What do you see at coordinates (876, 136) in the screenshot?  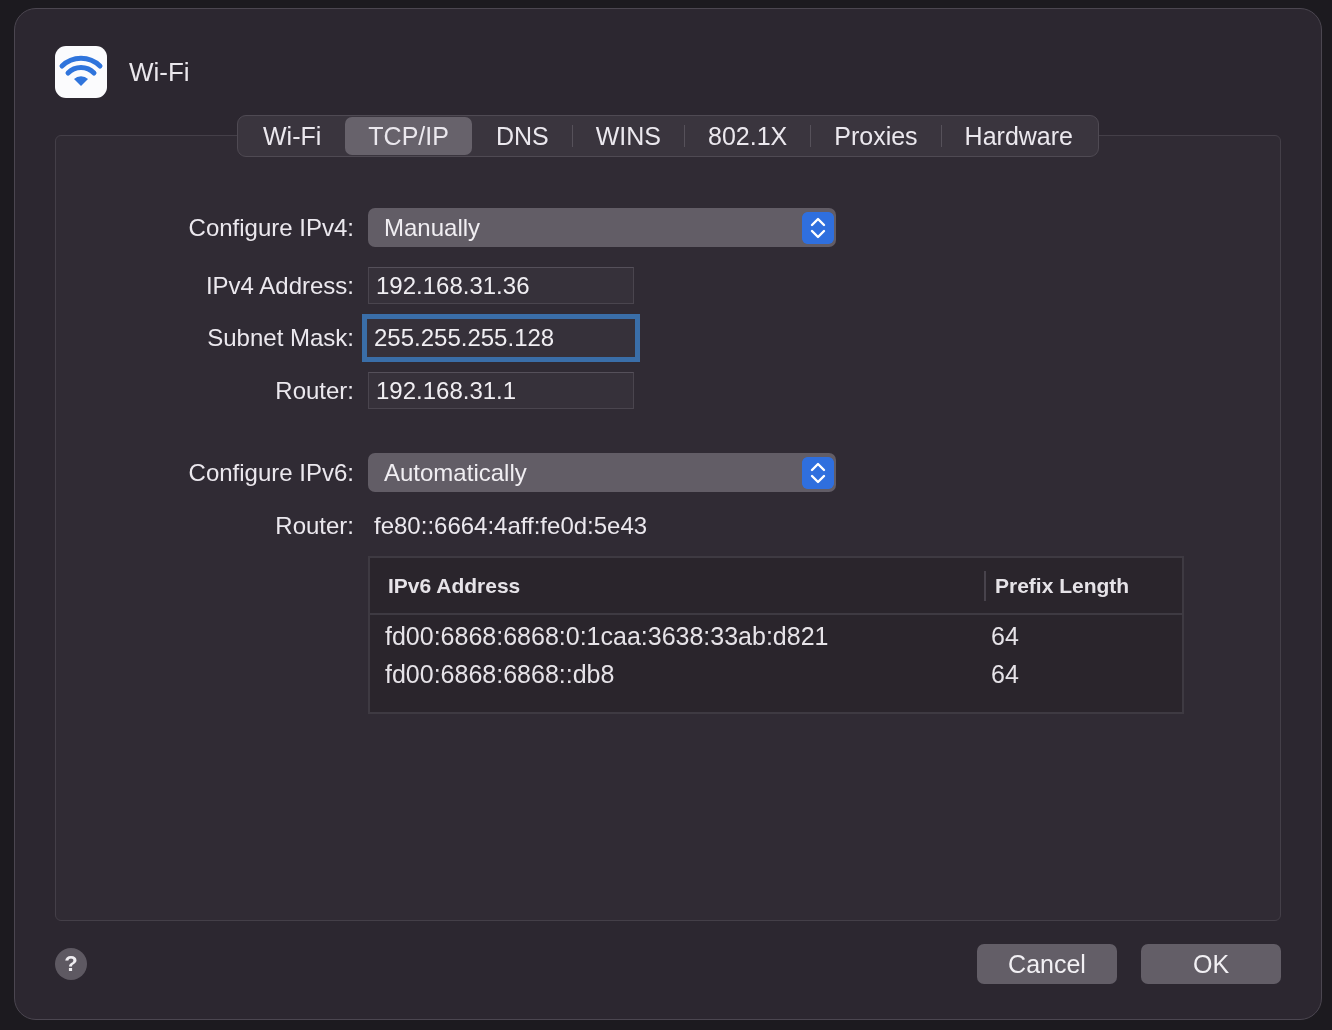 I see `tab: Proxies` at bounding box center [876, 136].